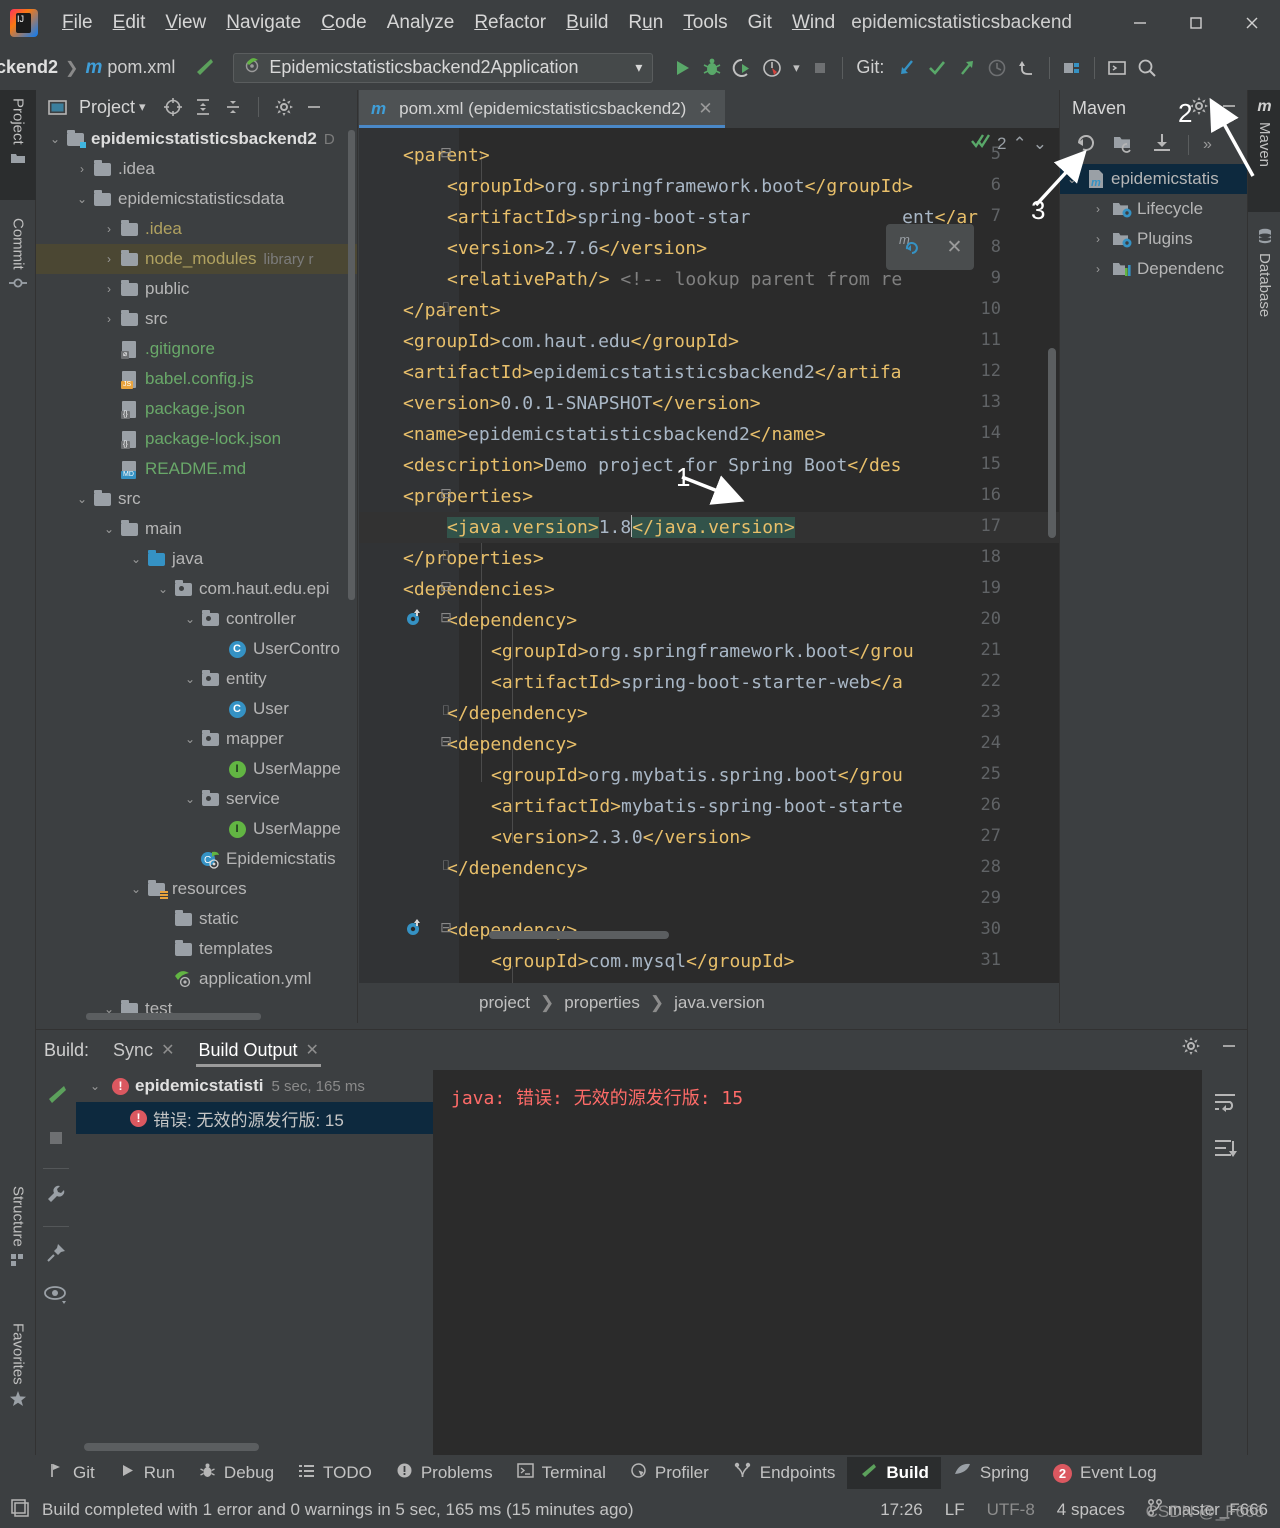 The image size is (1280, 1528). What do you see at coordinates (560, 403) in the screenshot?
I see `code-line: <version>0.0.1-SNAPSHOT</version>` at bounding box center [560, 403].